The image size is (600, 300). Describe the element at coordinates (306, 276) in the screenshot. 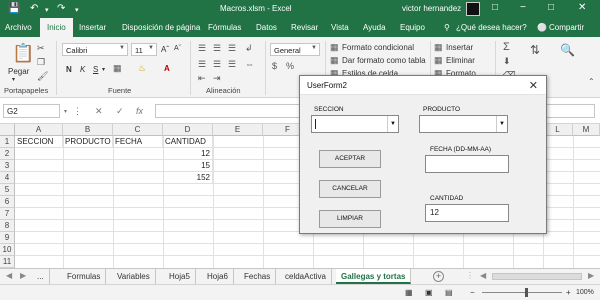

I see `sheet-tab-celdaactiva: celdaActiva` at that location.